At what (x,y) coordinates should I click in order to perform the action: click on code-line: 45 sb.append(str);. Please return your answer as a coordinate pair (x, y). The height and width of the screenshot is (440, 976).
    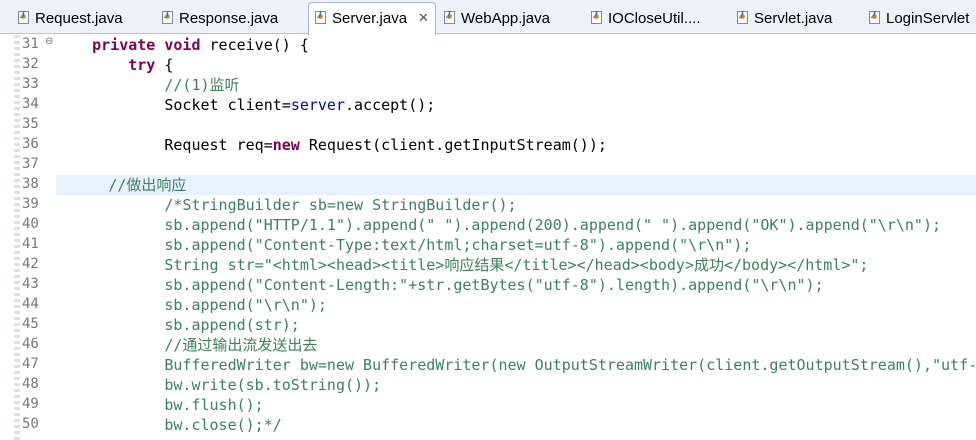
    Looking at the image, I should click on (488, 325).